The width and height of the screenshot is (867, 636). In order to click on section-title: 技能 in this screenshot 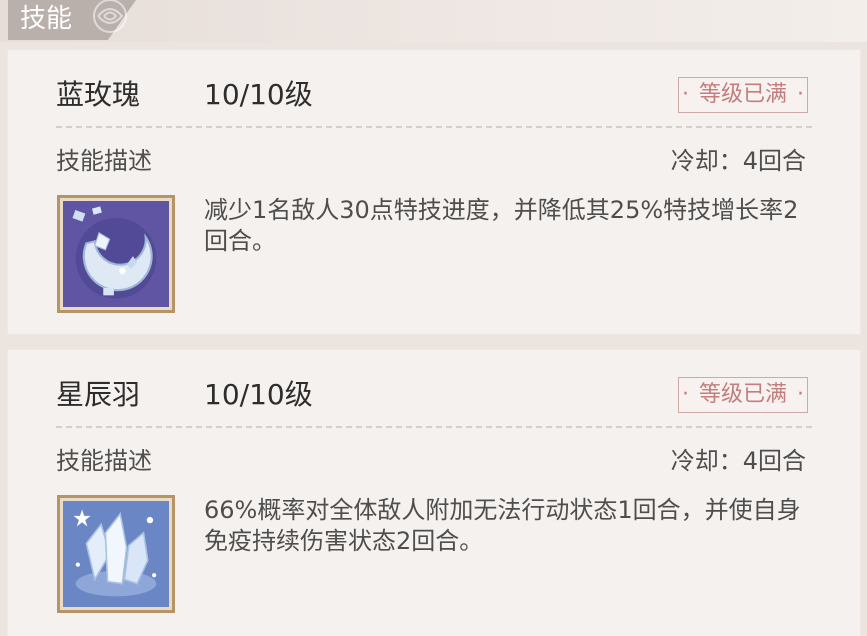, I will do `click(46, 19)`.